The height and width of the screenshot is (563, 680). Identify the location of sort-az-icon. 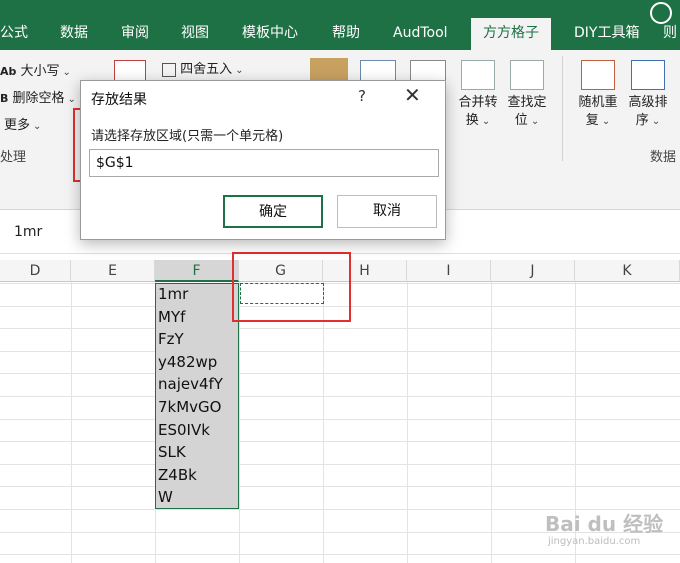
(648, 75).